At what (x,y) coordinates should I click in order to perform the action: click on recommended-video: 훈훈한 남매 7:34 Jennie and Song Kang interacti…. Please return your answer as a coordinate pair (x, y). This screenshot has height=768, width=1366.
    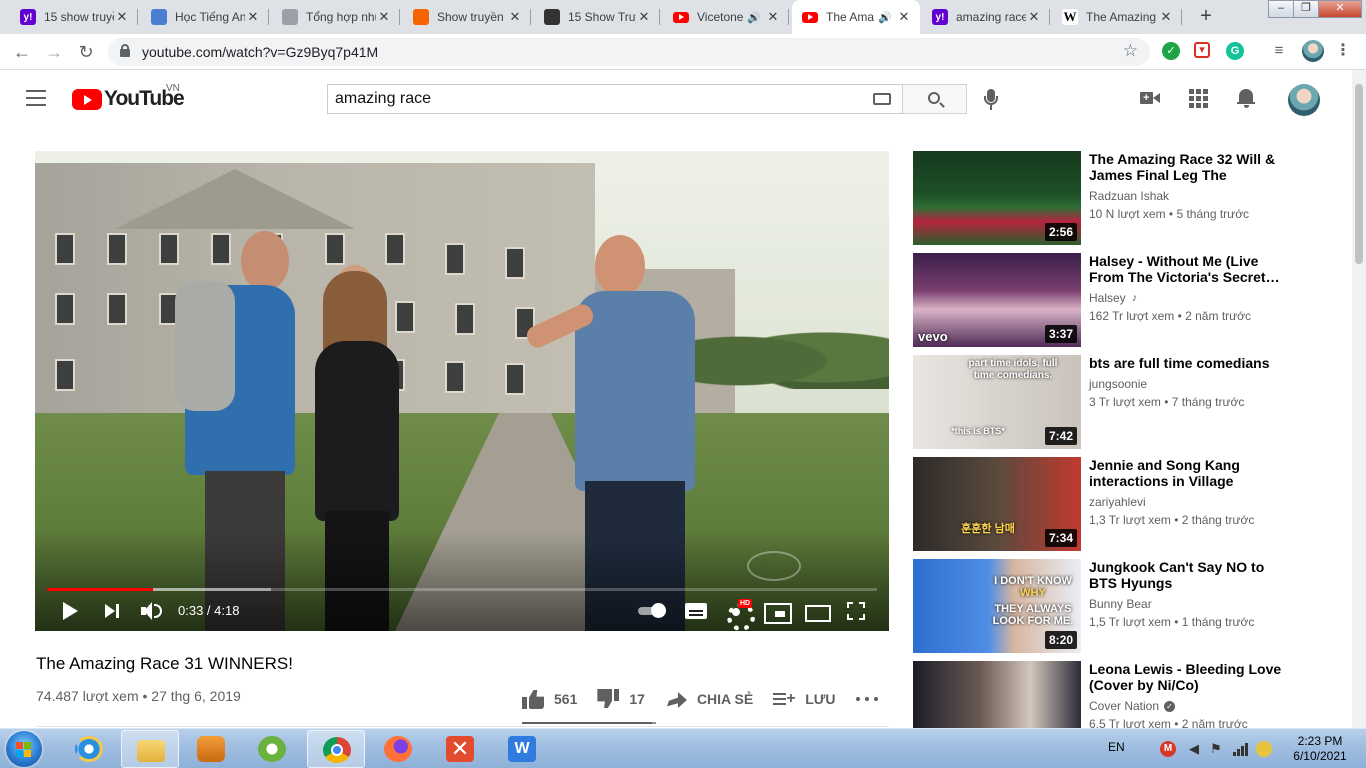
    Looking at the image, I should click on (1113, 504).